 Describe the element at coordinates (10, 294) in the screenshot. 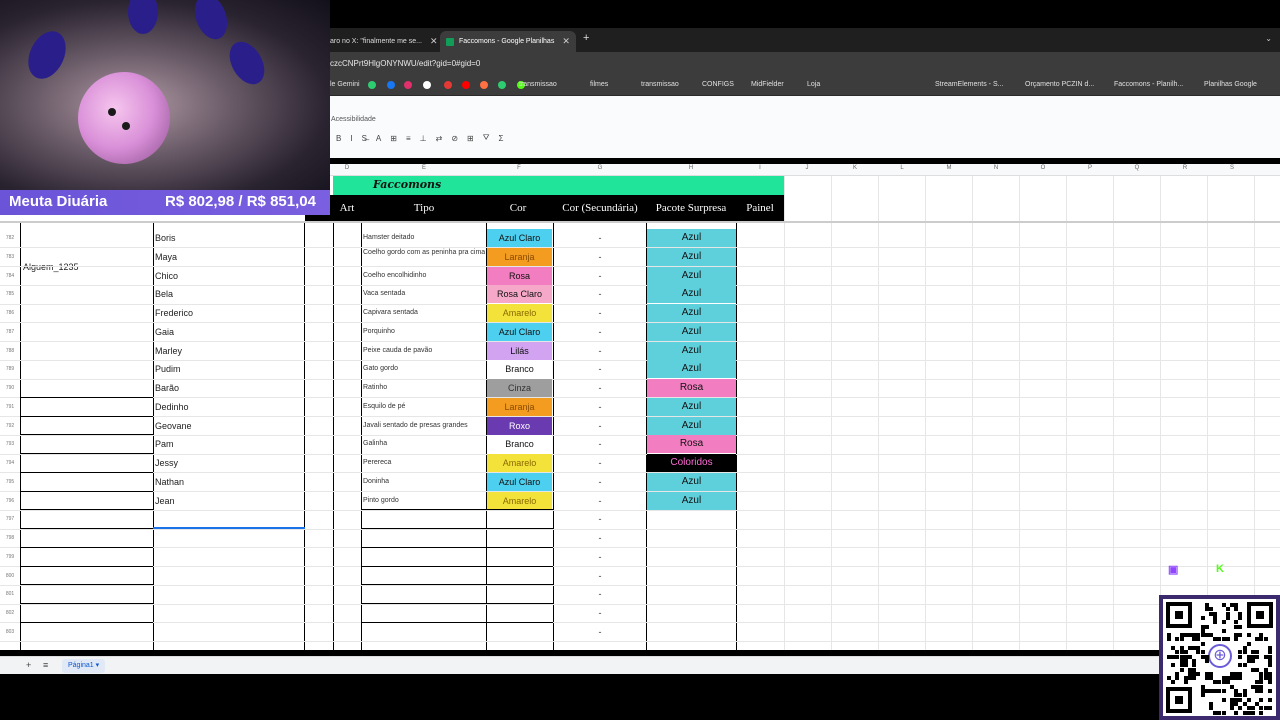

I see `row-number: 785` at that location.